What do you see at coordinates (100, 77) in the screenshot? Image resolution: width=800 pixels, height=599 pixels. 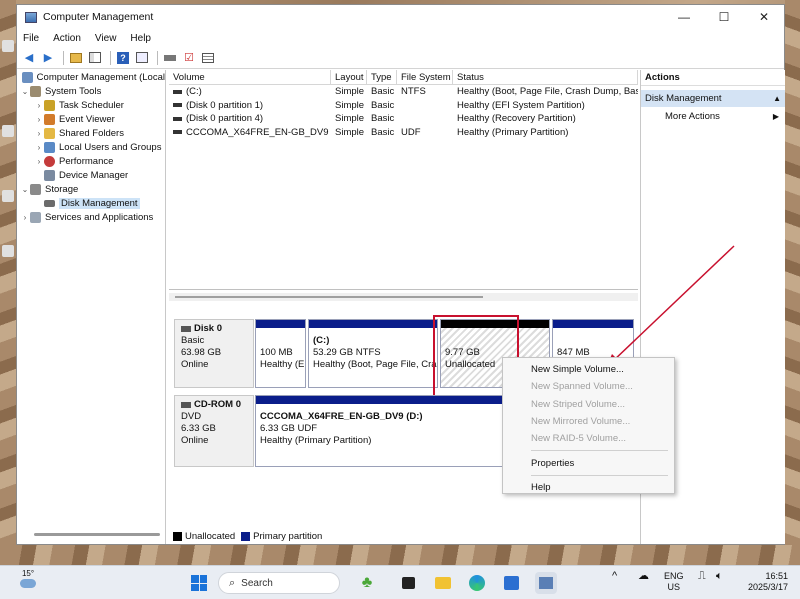 I see `tree-label: Computer Management (Local` at bounding box center [100, 77].